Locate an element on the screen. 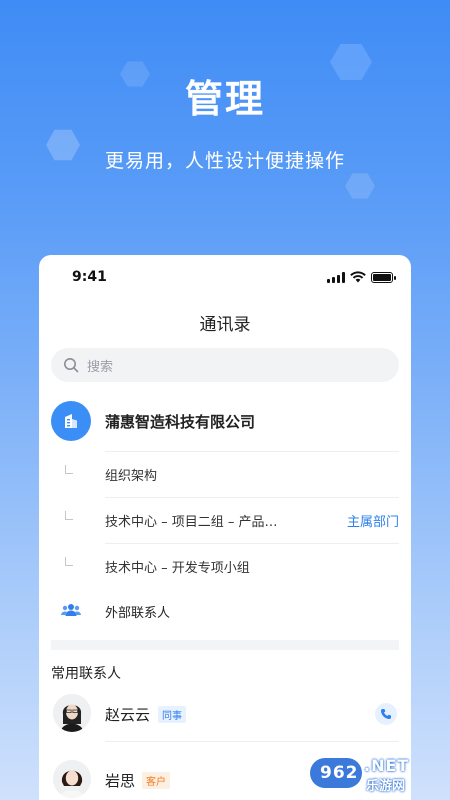 This screenshot has height=800, width=450. site-logo-suffix: .NET is located at coordinates (387, 765).